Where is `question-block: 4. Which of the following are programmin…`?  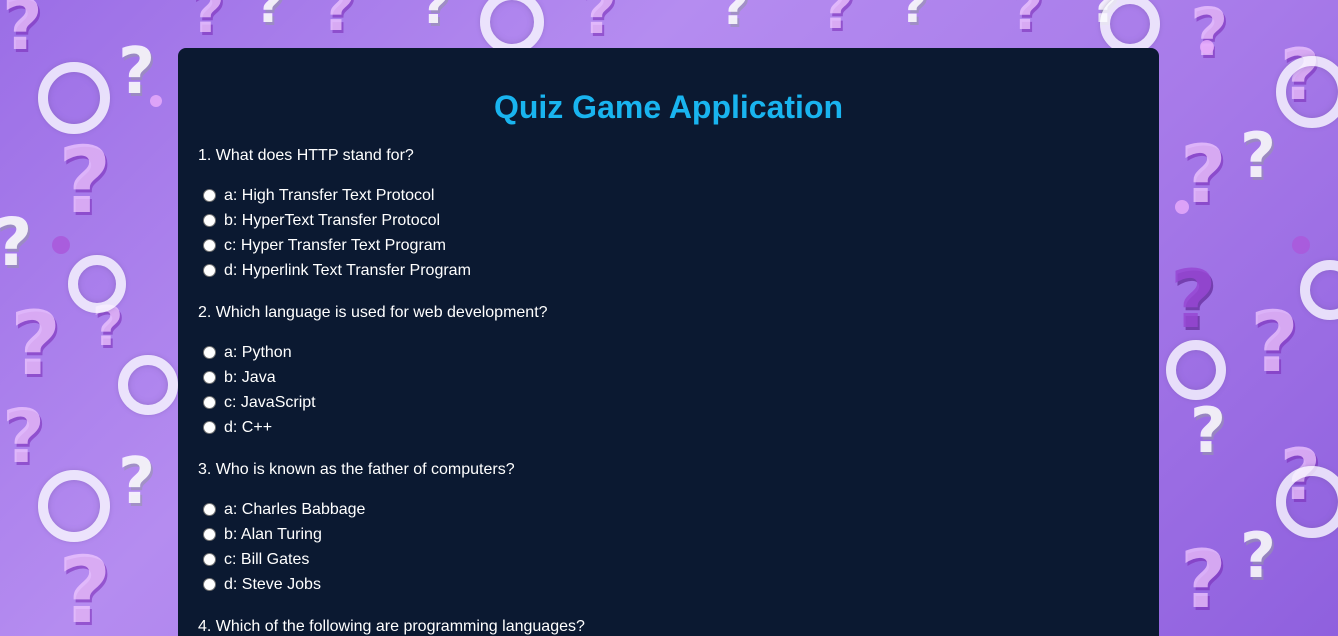
question-block: 4. Which of the following are programmin… is located at coordinates (668, 616).